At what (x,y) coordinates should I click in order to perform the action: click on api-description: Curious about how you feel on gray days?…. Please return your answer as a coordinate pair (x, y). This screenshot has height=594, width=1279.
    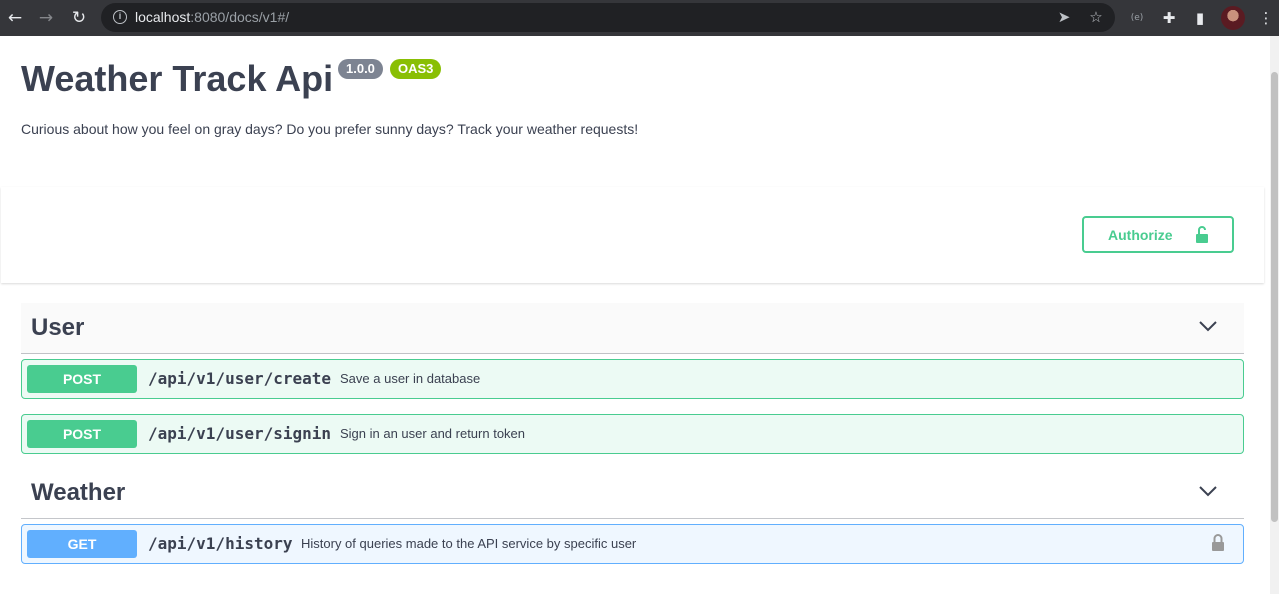
    Looking at the image, I should click on (330, 129).